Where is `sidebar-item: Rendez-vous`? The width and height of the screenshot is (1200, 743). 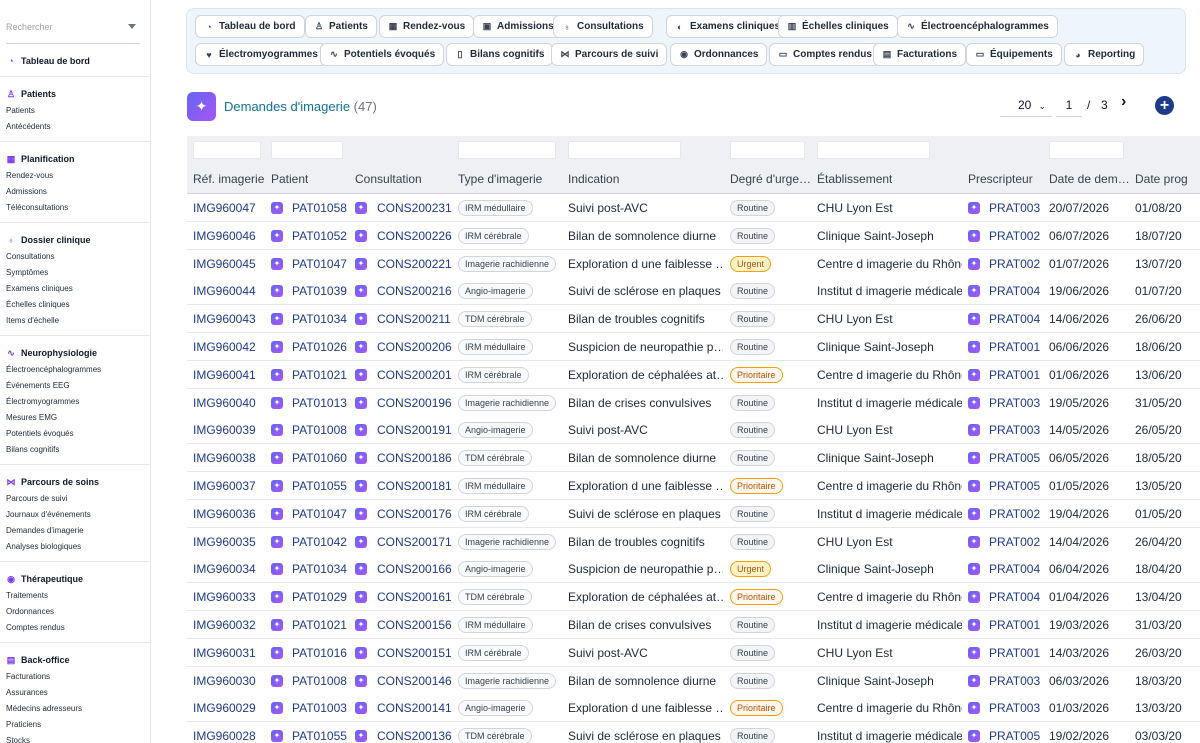 sidebar-item: Rendez-vous is located at coordinates (75, 176).